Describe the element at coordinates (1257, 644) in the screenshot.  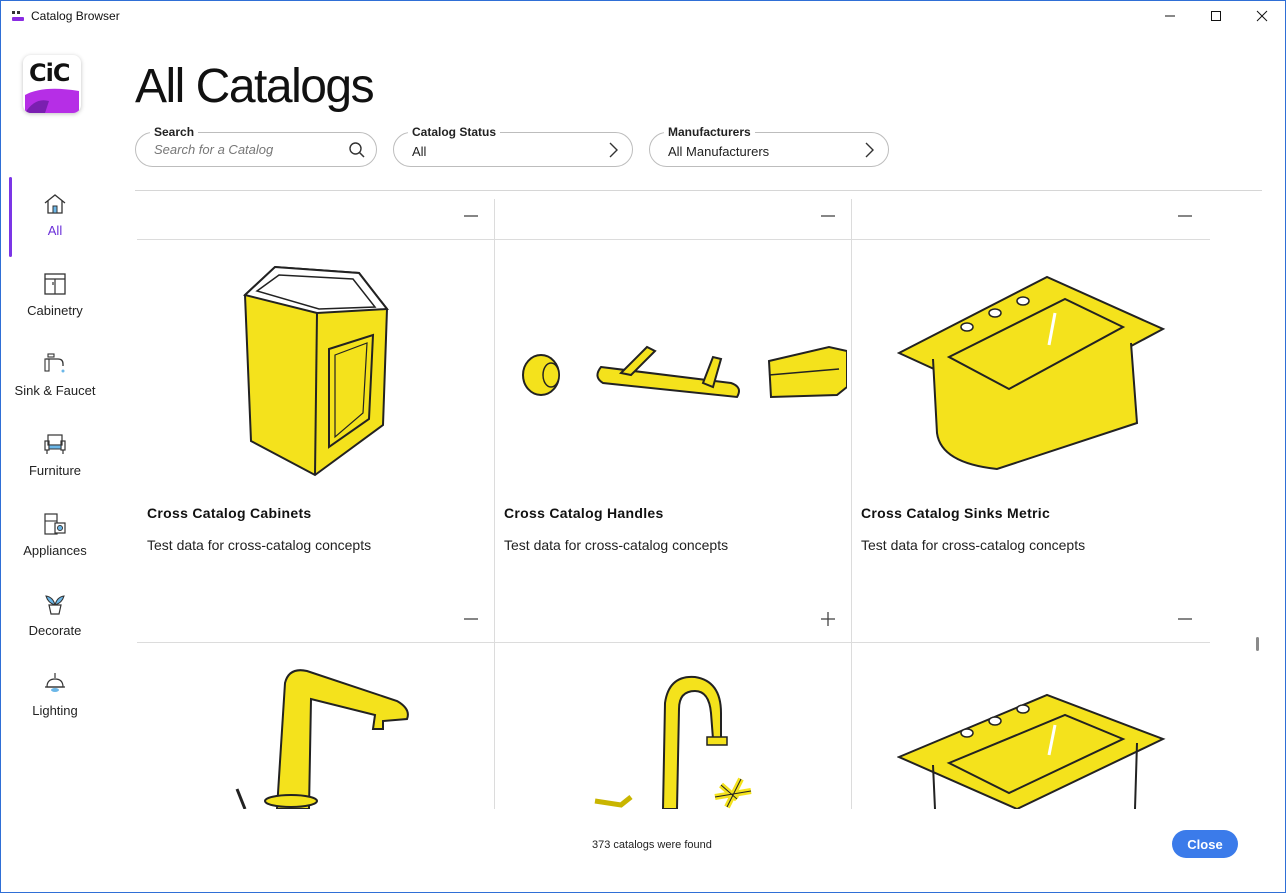
I see `scrollbar-thumb` at that location.